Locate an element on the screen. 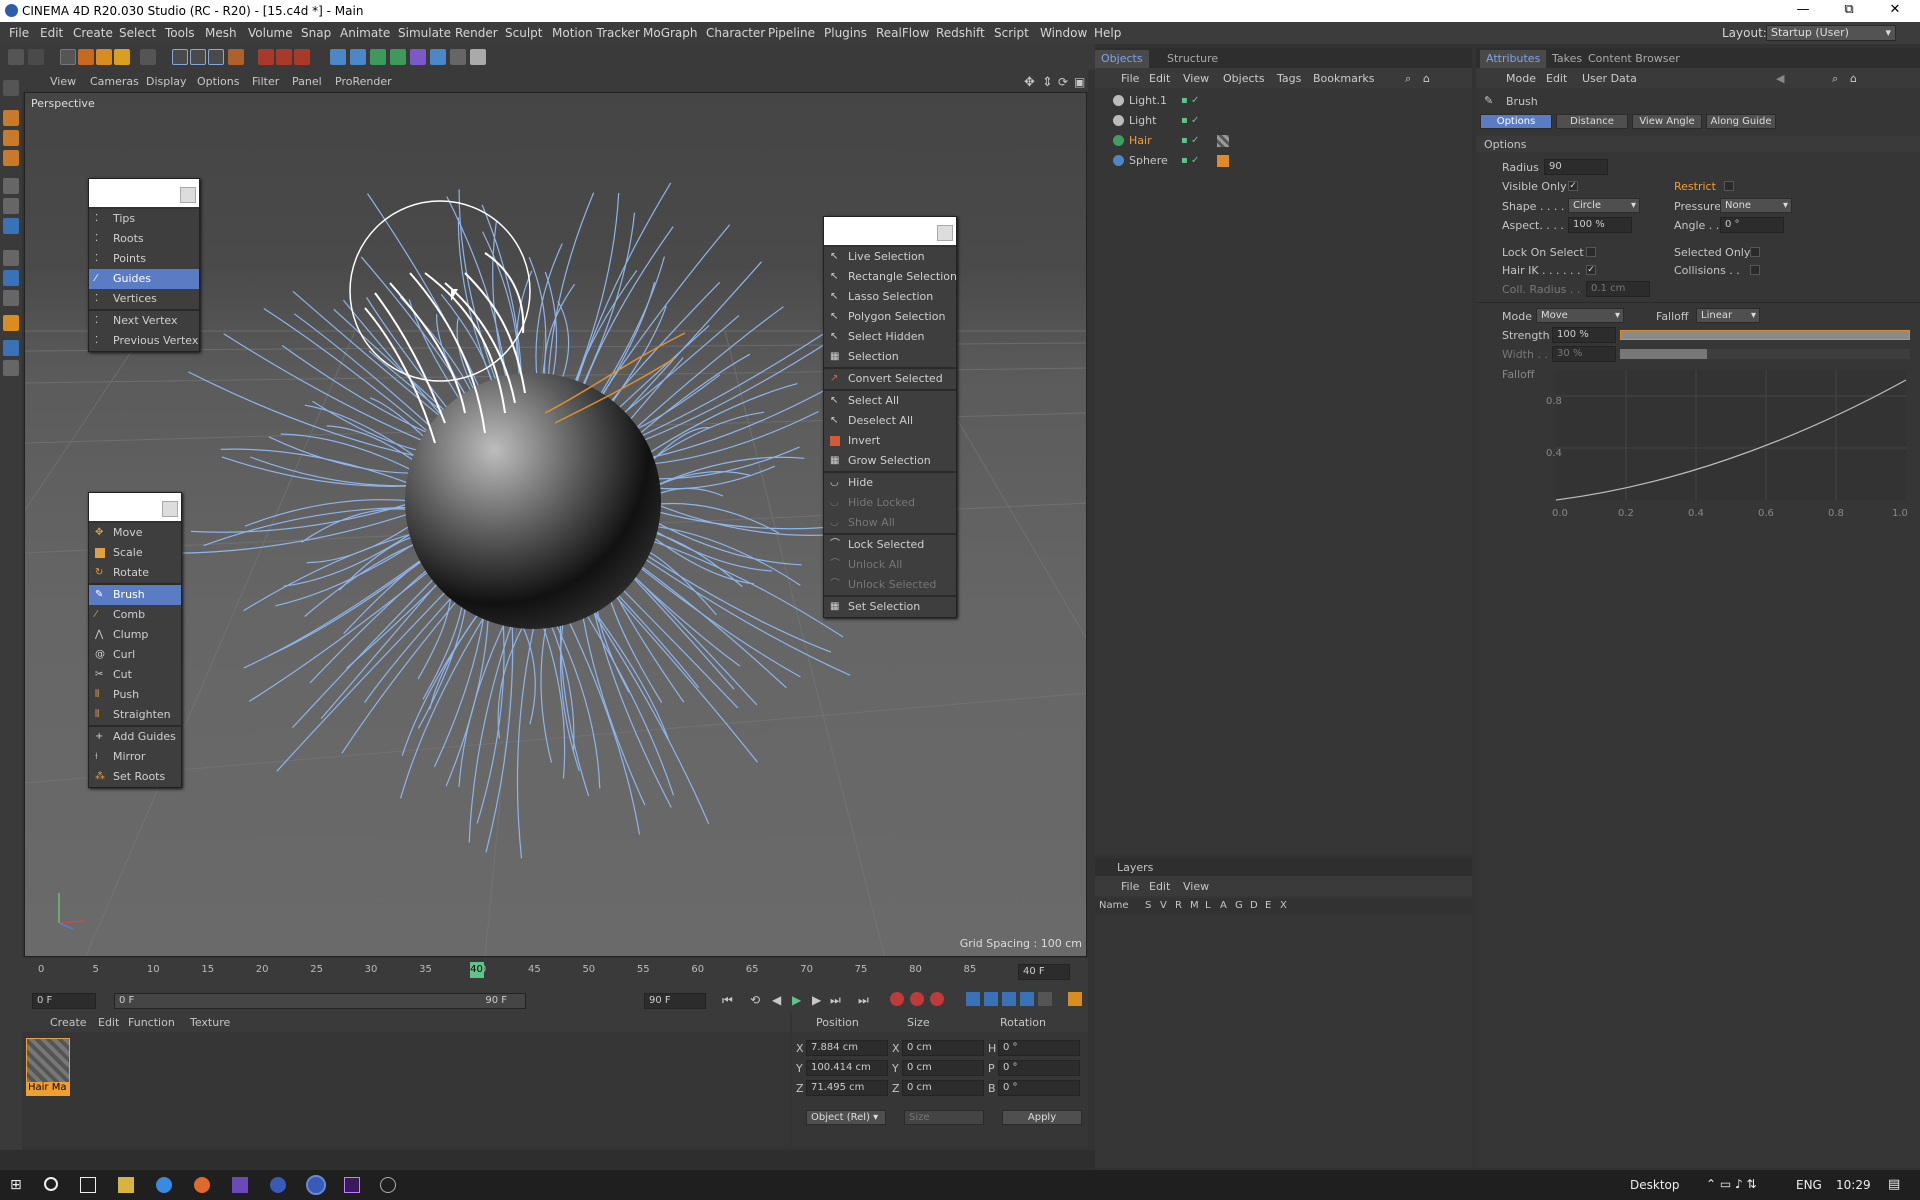  end-frame-field: 90 F is located at coordinates (675, 1001).